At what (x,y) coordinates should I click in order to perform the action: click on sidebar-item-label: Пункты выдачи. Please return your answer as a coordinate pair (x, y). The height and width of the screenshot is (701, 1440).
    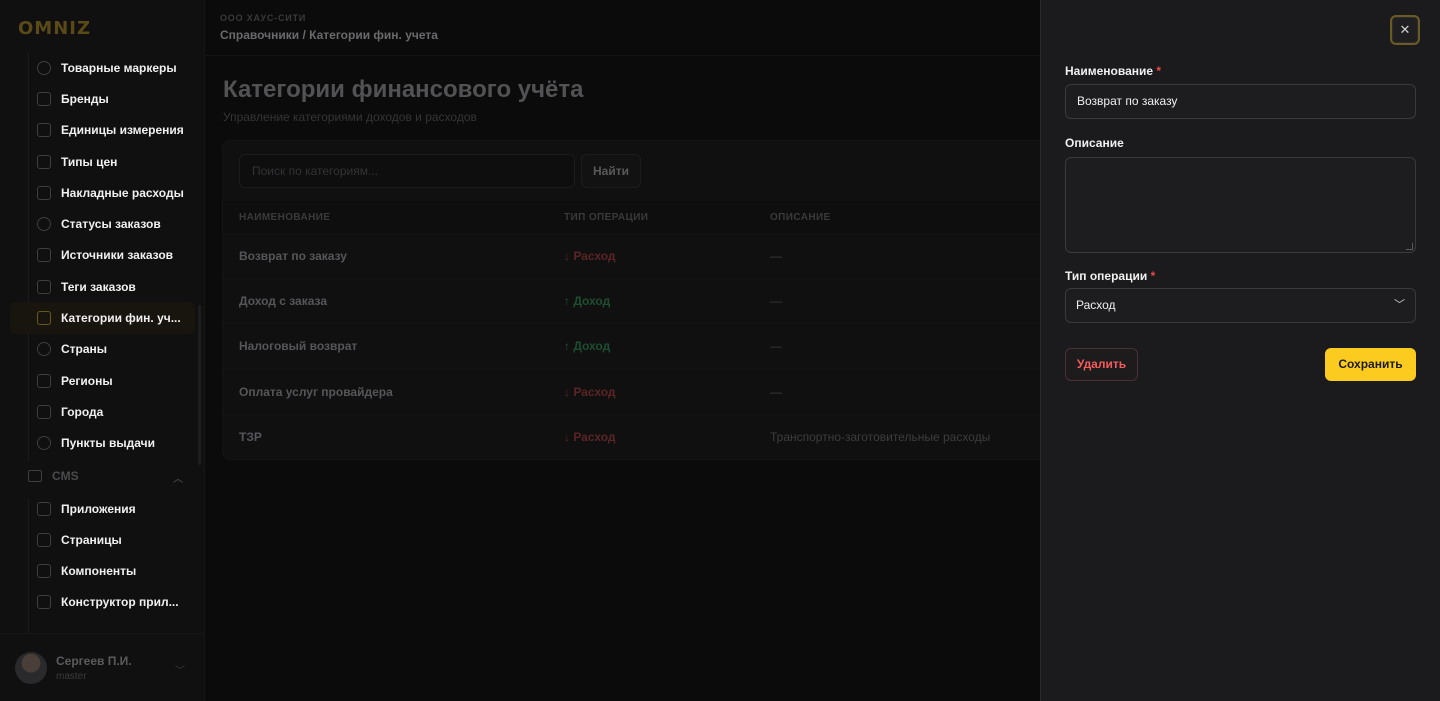
    Looking at the image, I should click on (108, 443).